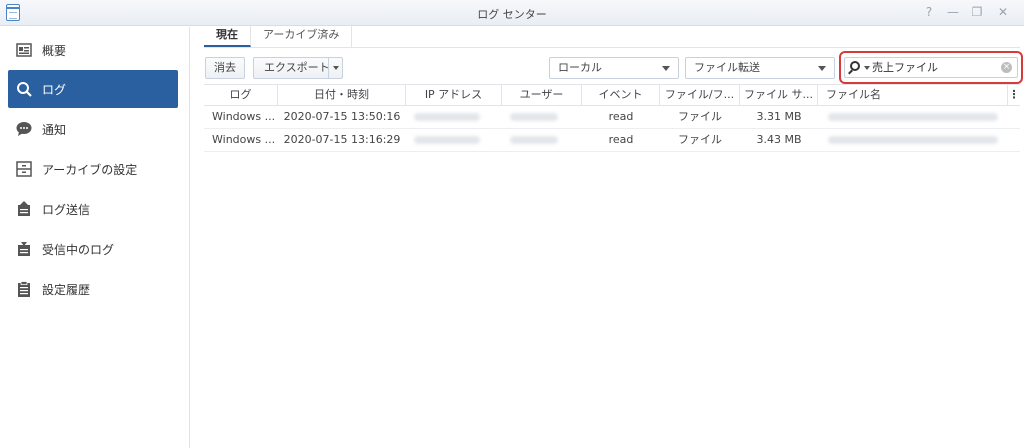 This screenshot has width=1024, height=448. I want to click on sidebar-item-log-receive: 受信中のログ, so click(93, 249).